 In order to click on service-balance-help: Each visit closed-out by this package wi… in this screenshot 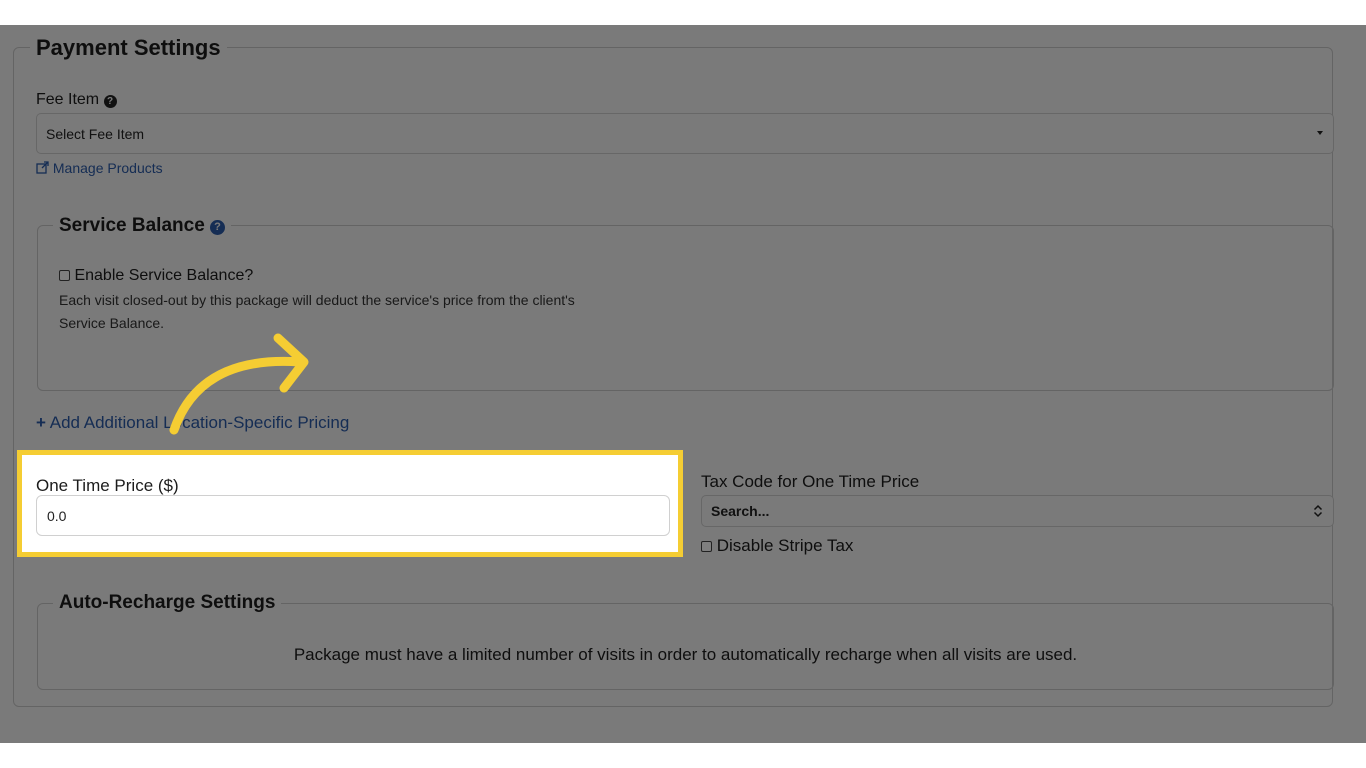, I will do `click(379, 312)`.